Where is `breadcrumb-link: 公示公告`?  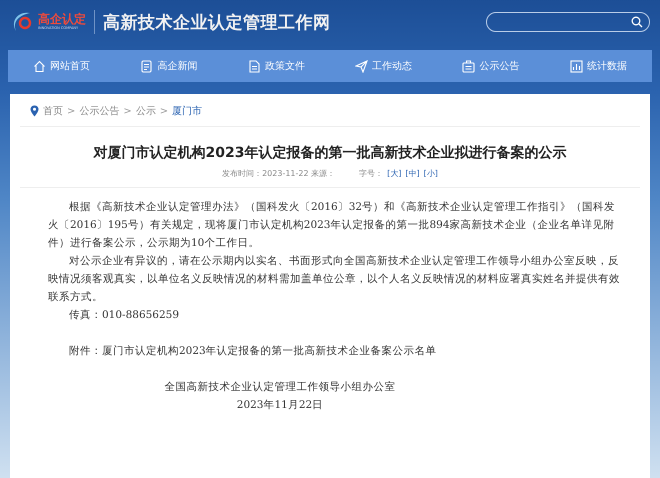
breadcrumb-link: 公示公告 is located at coordinates (99, 111).